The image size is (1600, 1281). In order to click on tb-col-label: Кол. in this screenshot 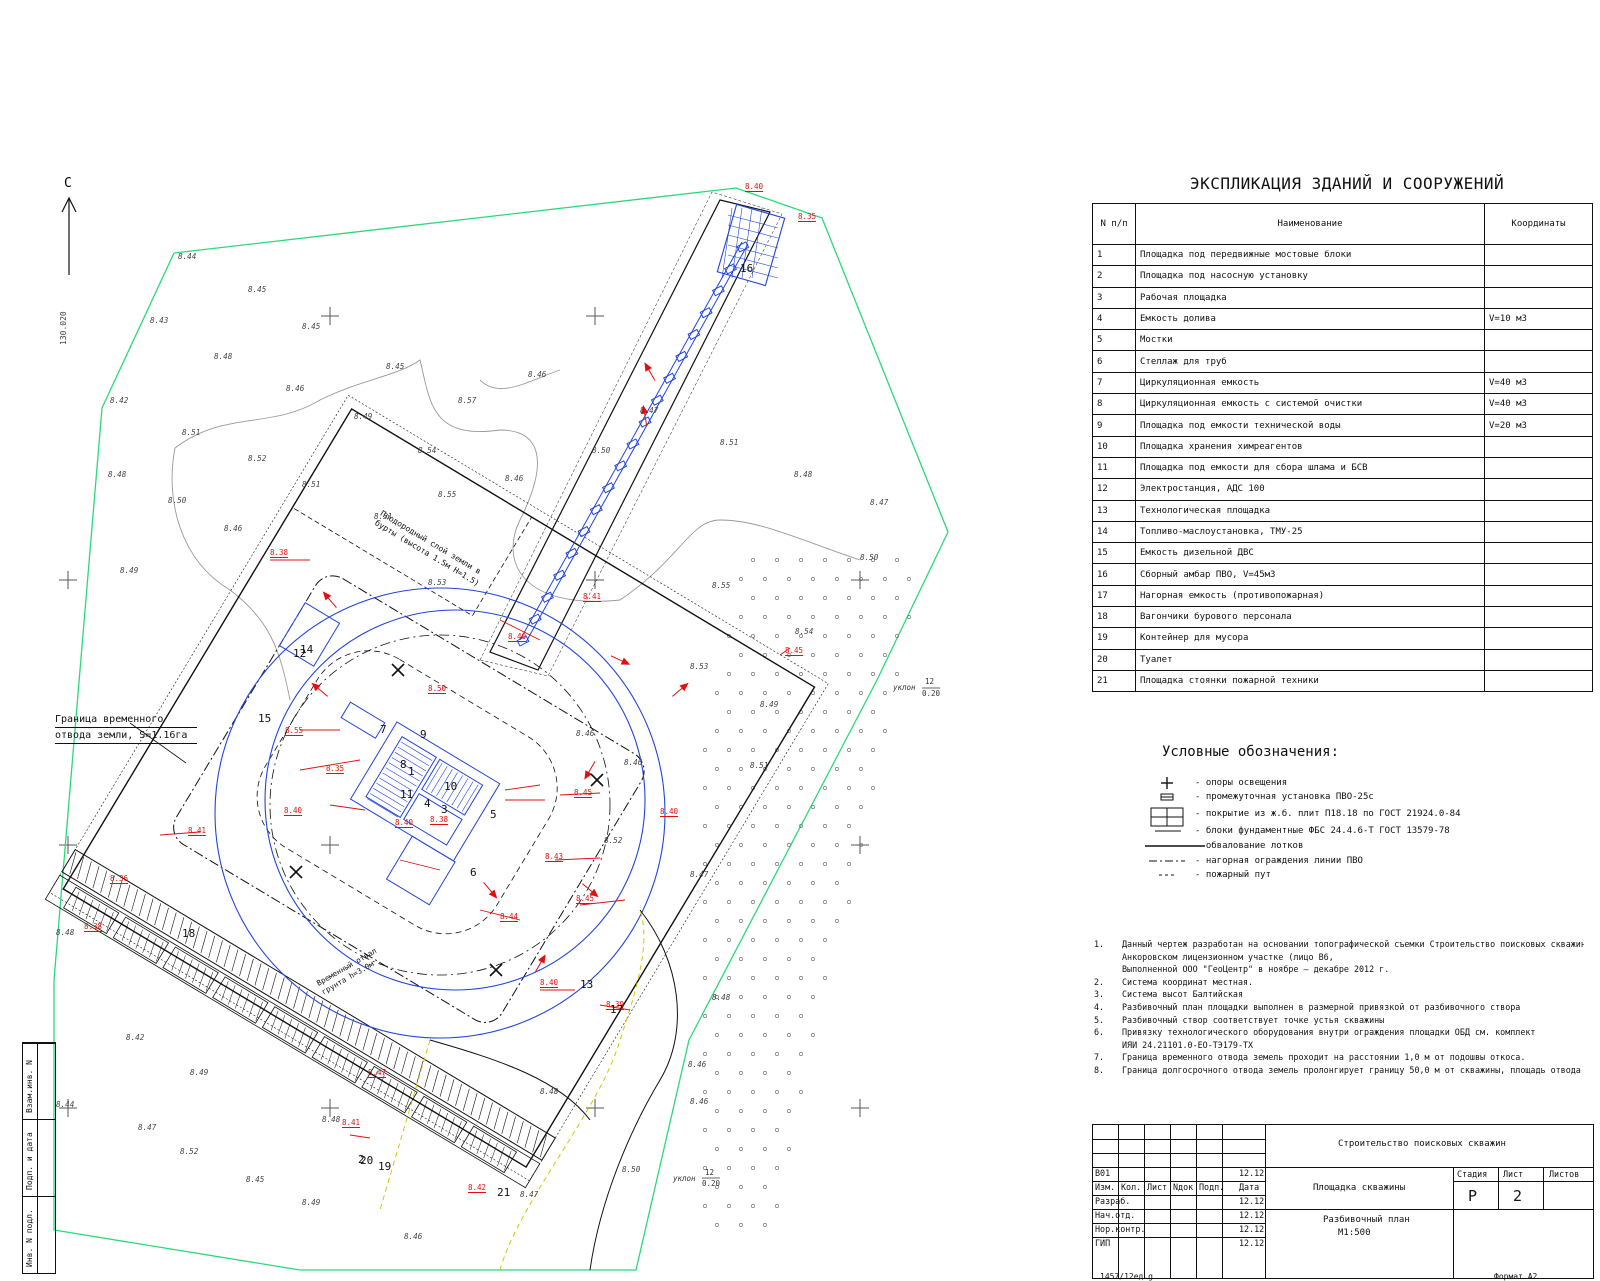, I will do `click(1131, 1187)`.